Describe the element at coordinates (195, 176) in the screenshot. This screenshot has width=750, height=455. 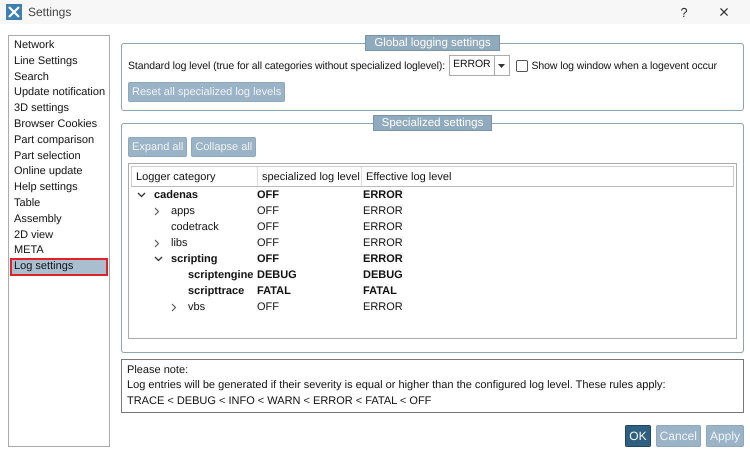
I see `column-header: Logger category` at that location.